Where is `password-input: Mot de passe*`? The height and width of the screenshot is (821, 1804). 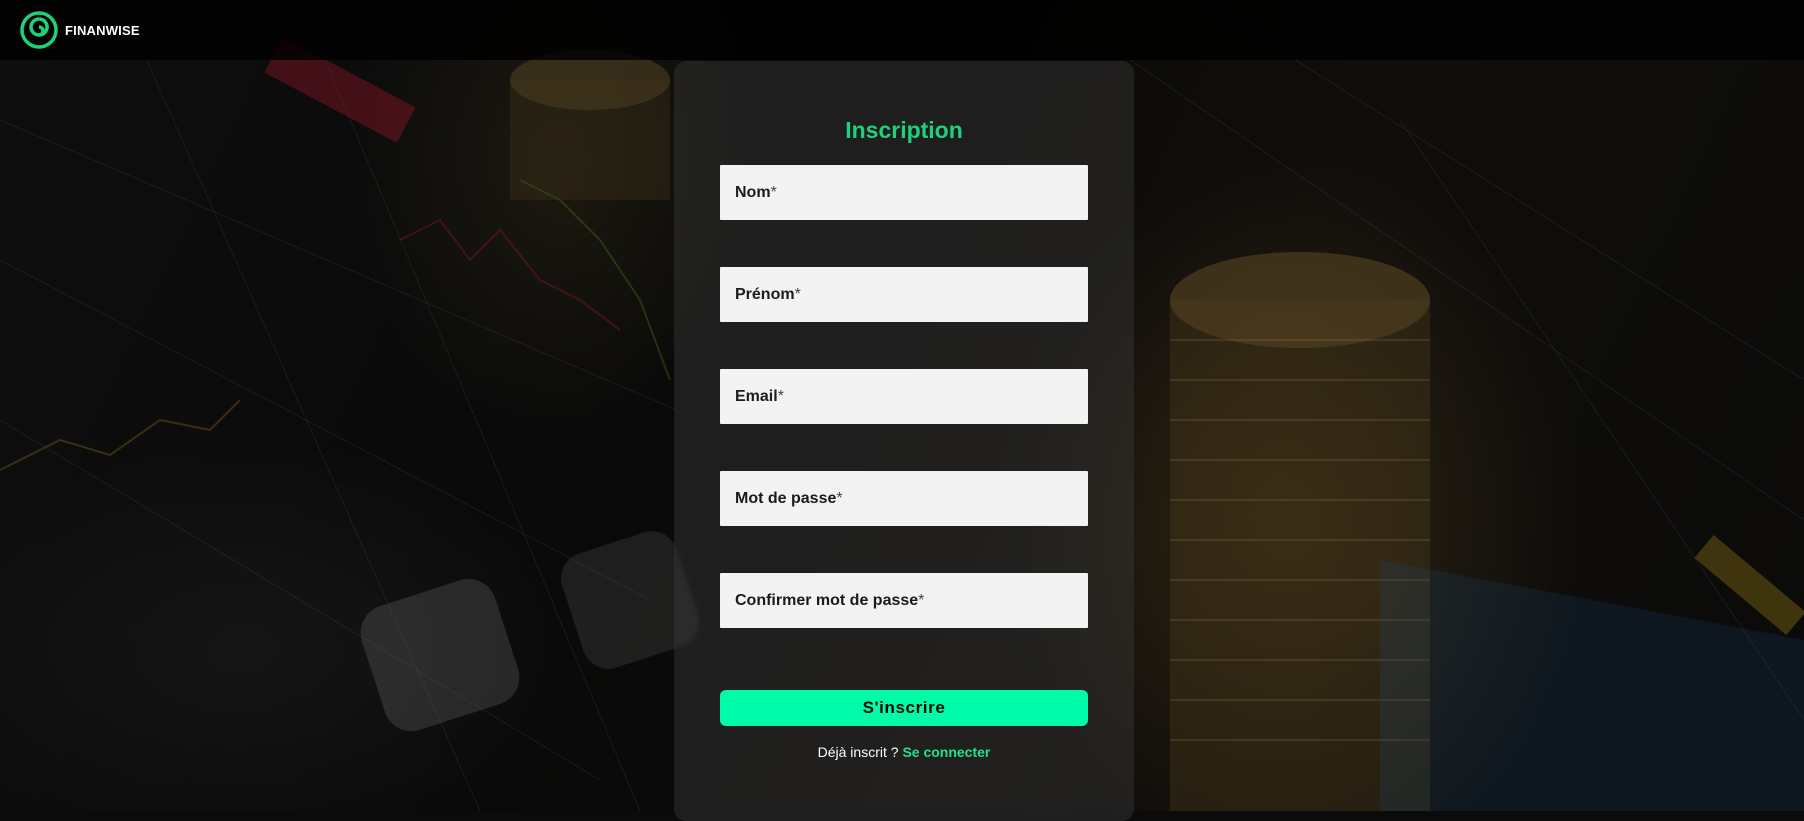
password-input: Mot de passe* is located at coordinates (904, 498).